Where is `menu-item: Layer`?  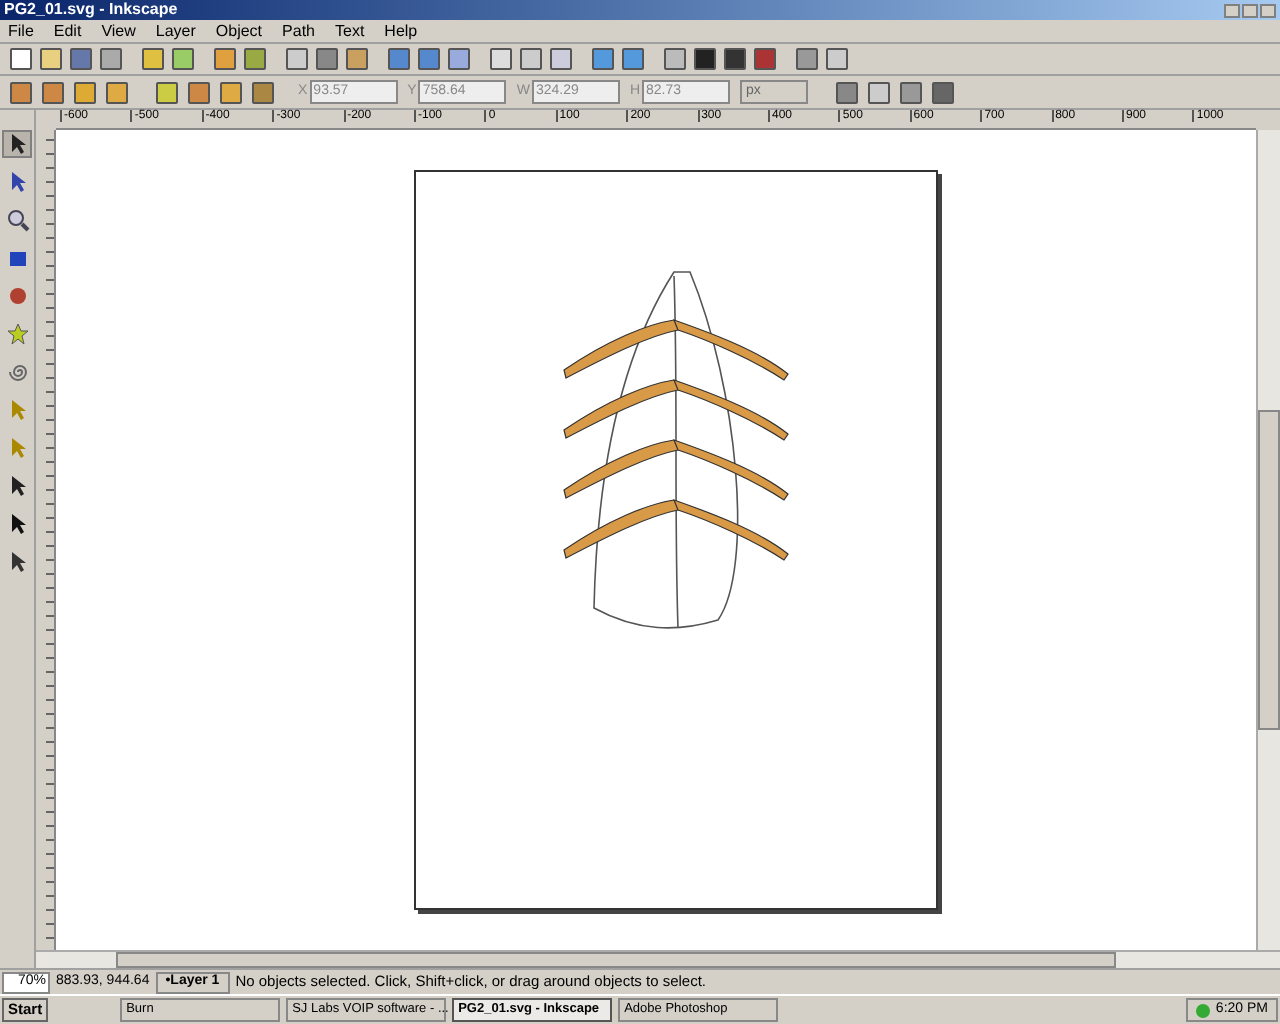
menu-item: Layer is located at coordinates (175, 31).